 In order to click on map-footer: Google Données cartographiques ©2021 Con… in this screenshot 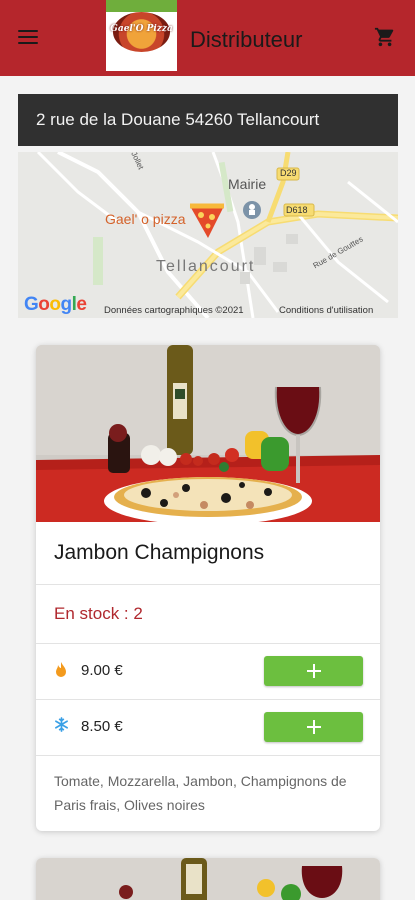, I will do `click(208, 306)`.